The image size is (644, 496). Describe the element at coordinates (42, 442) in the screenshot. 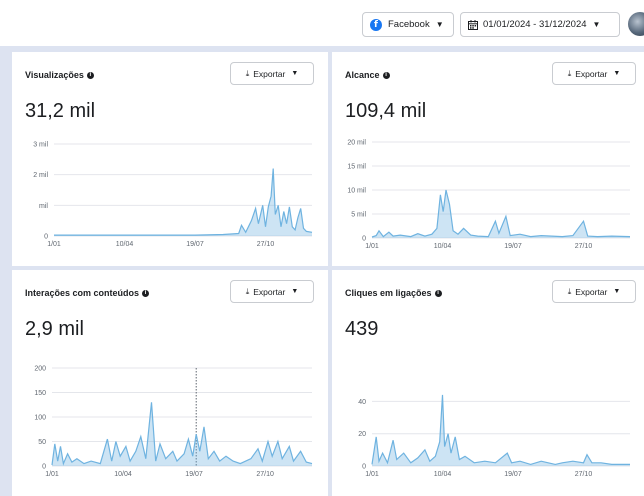

I see `y-tick-label: 50` at that location.